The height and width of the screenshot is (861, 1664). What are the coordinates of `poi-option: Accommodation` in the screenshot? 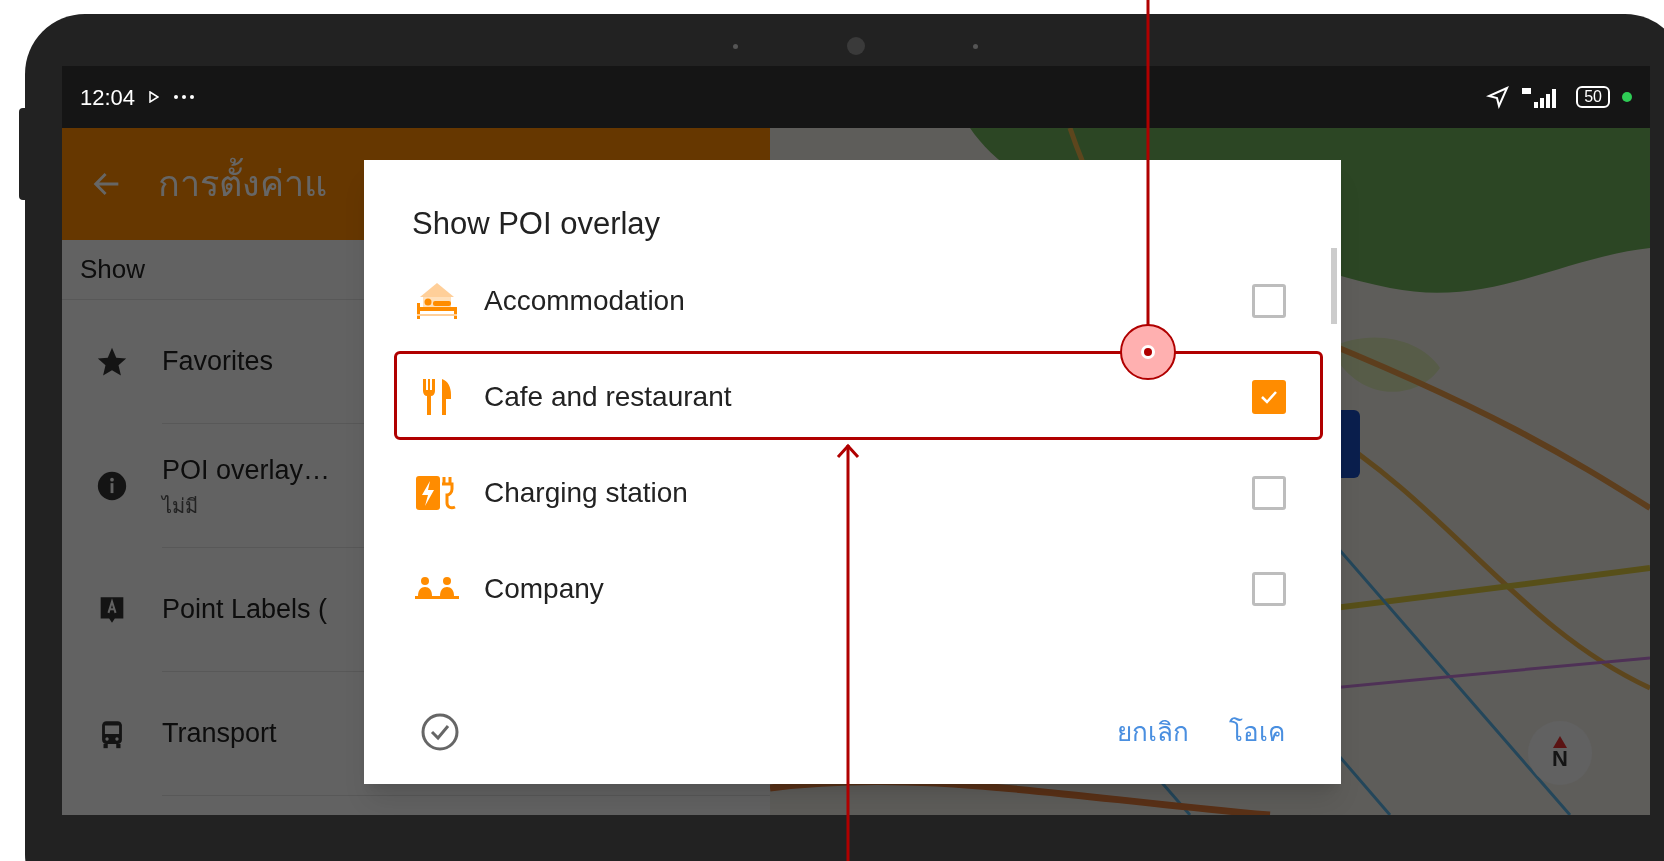 It's located at (852, 301).